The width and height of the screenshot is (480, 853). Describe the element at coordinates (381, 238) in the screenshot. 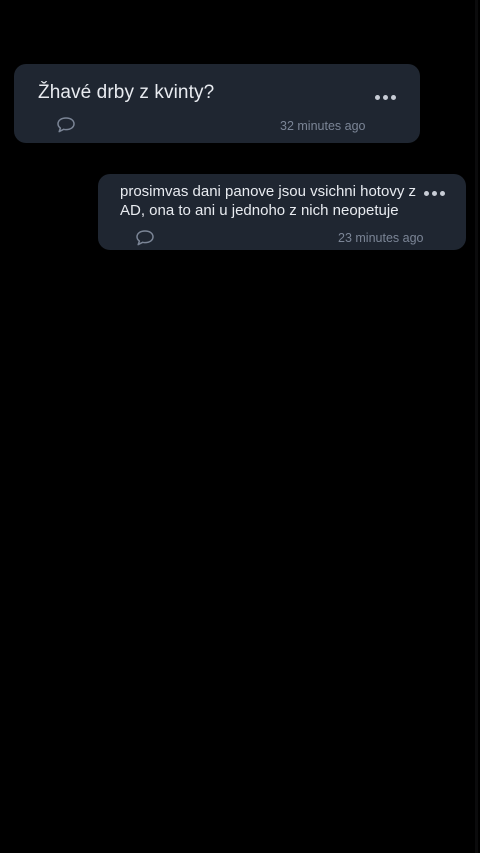

I see `reply-timestamp: 23 minutes ago` at that location.